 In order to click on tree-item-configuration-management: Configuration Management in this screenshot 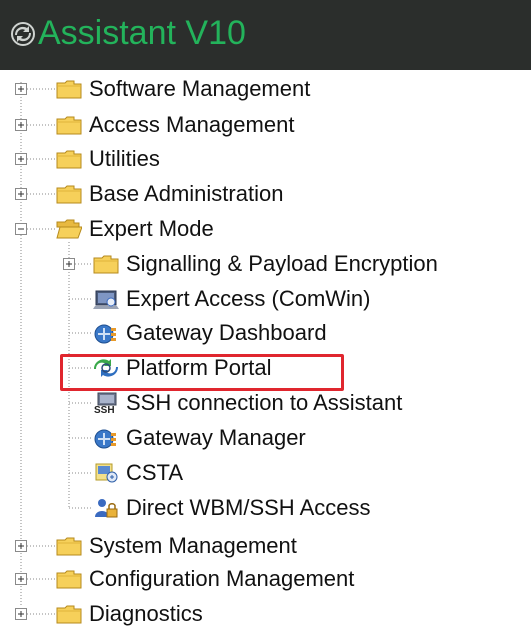, I will do `click(206, 579)`.